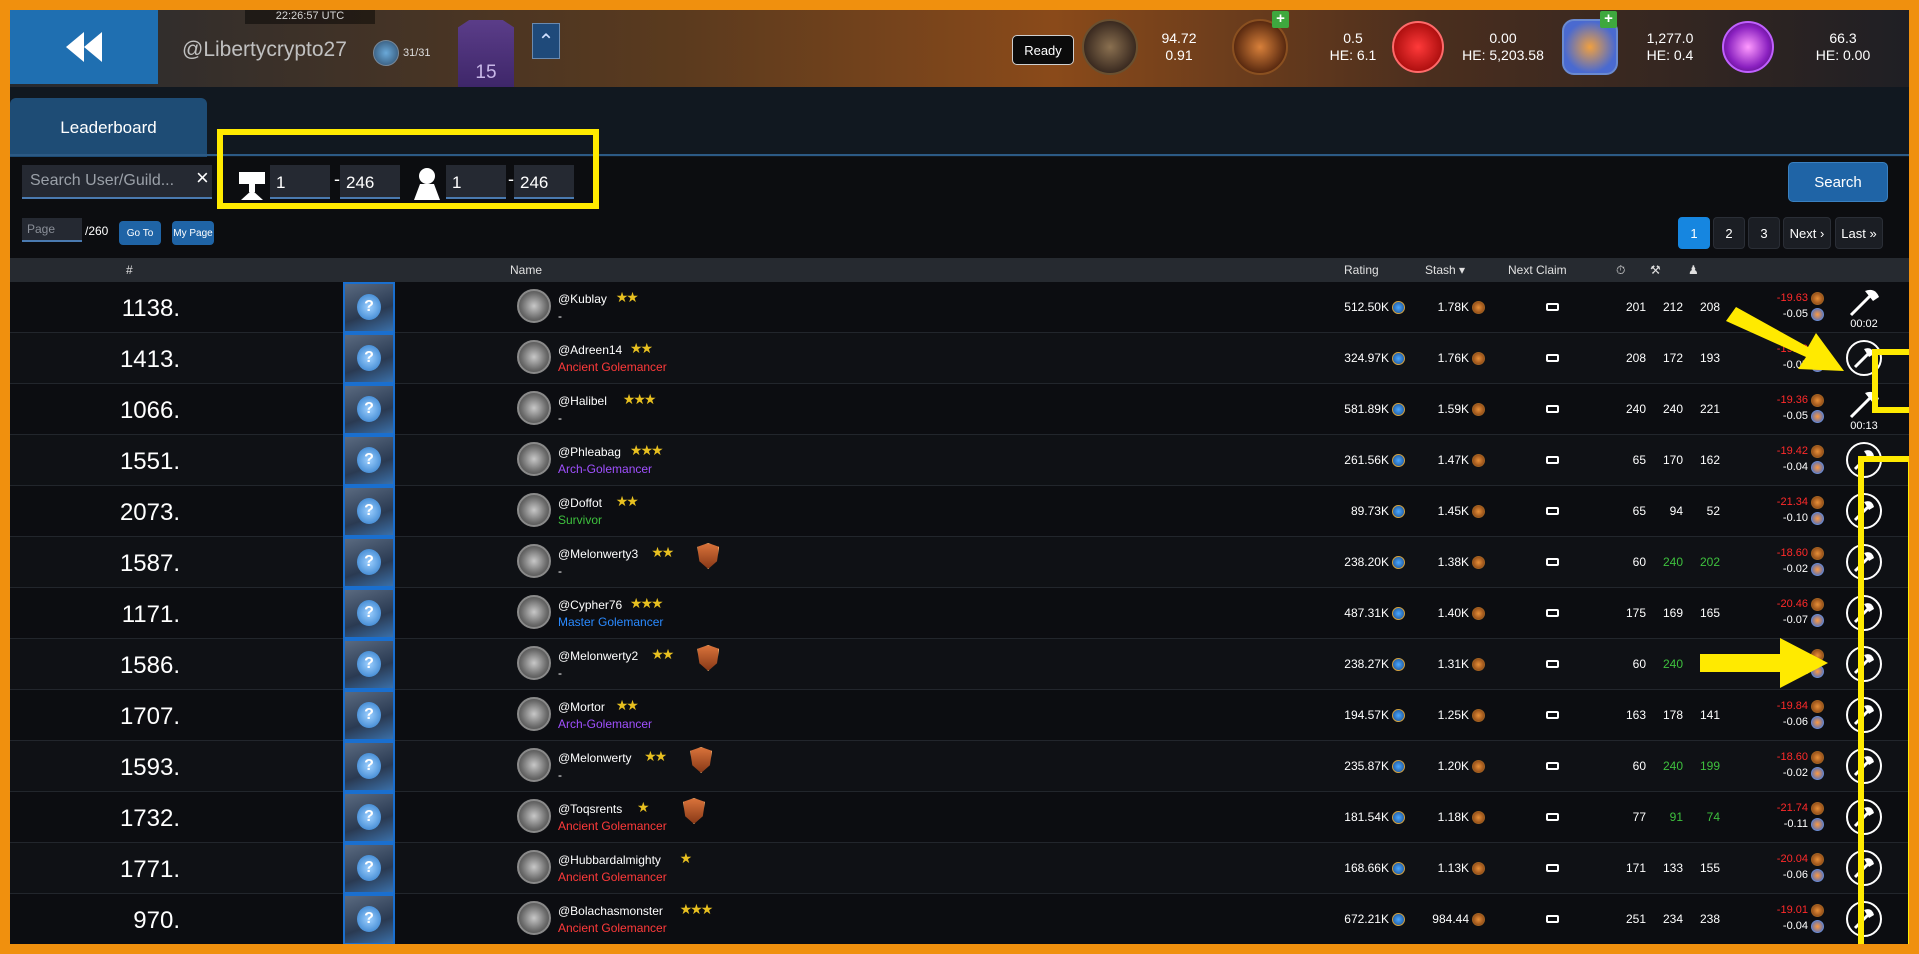 Image resolution: width=1919 pixels, height=954 pixels. What do you see at coordinates (581, 707) in the screenshot?
I see `row-username: @Mortor` at bounding box center [581, 707].